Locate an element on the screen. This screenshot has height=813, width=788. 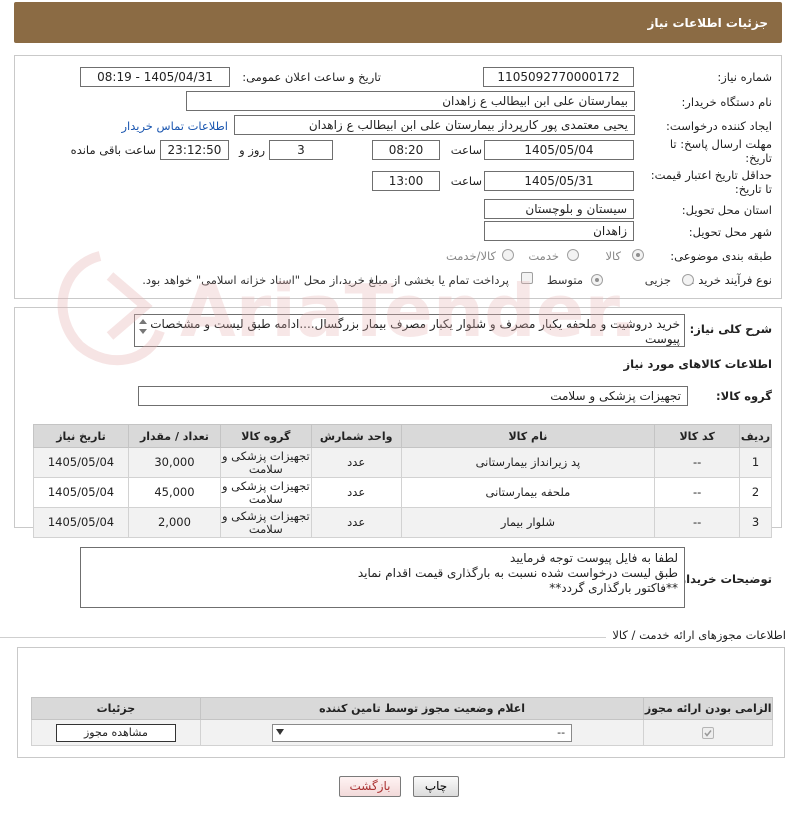
buyer-notes-label: توضیحات خریدار: is located at coordinates (723, 579).